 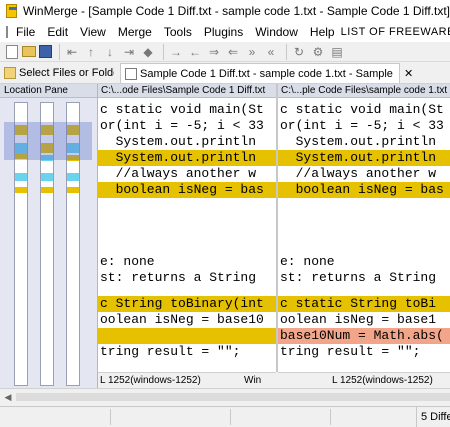 I want to click on location-pane-title: Location Pane, so click(x=48, y=91).